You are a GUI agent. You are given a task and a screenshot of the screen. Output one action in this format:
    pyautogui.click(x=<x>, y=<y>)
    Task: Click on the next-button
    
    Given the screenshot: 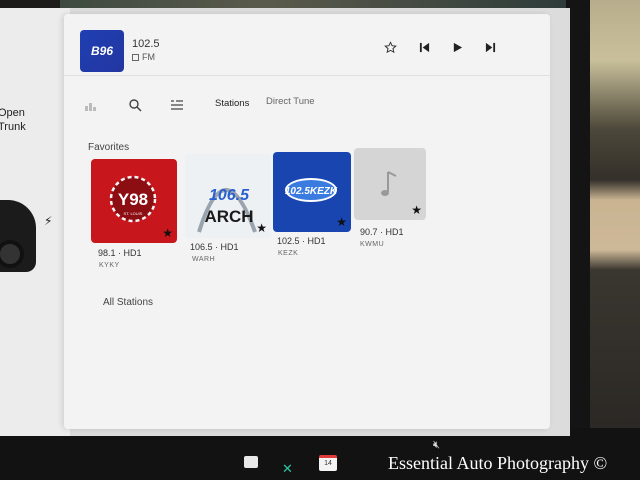 What is the action you would take?
    pyautogui.click(x=490, y=47)
    